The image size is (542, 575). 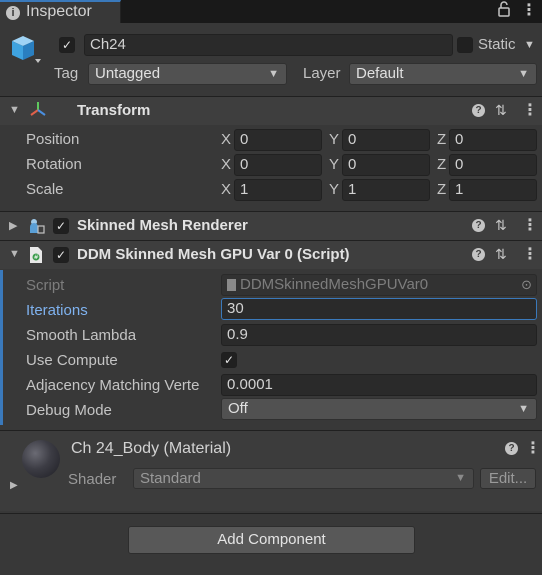 What do you see at coordinates (526, 285) in the screenshot?
I see `object-picker-icon: ⊙` at bounding box center [526, 285].